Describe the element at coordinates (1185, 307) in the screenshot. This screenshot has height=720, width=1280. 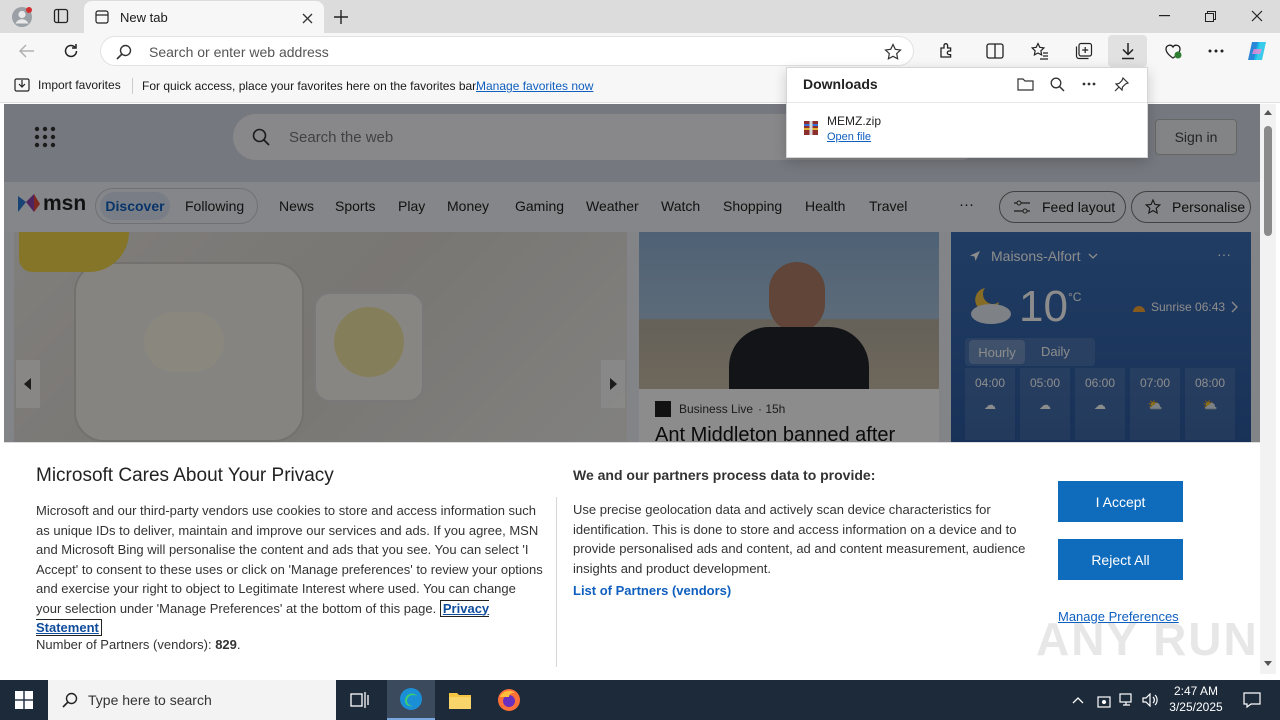
I see `sunrise-info: Sunrise 06:43` at that location.